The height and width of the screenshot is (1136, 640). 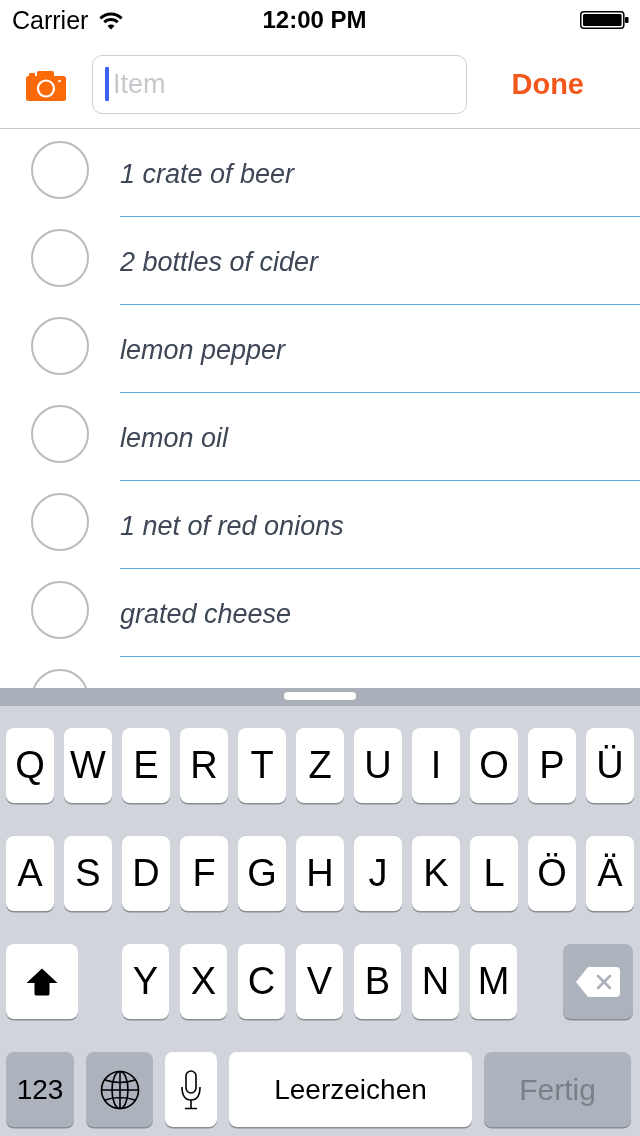 What do you see at coordinates (219, 262) in the screenshot?
I see `item-text: 2 bottles of cider` at bounding box center [219, 262].